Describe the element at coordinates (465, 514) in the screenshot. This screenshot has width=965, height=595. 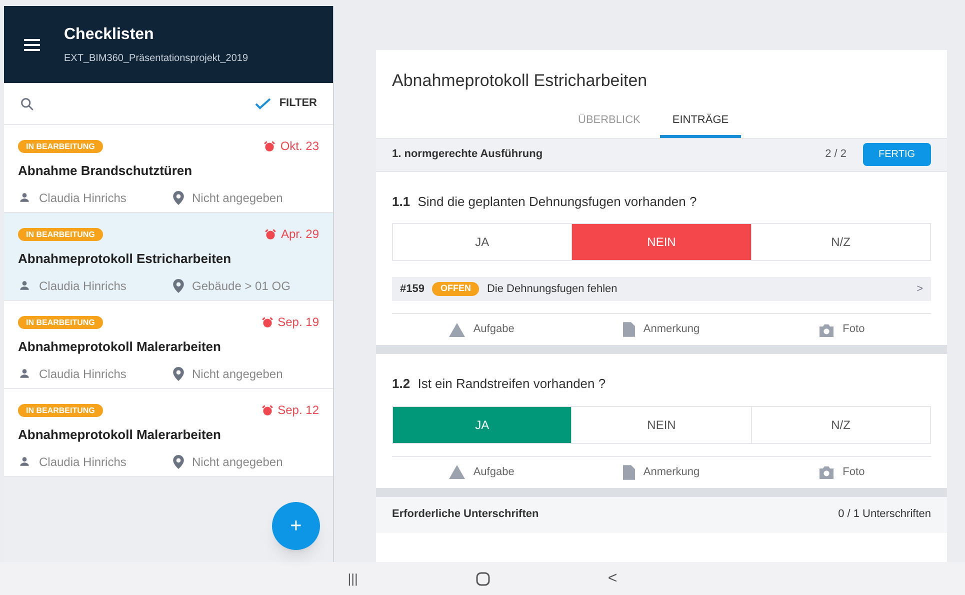
I see `signatures-label: Erforderliche Unterschriften` at that location.